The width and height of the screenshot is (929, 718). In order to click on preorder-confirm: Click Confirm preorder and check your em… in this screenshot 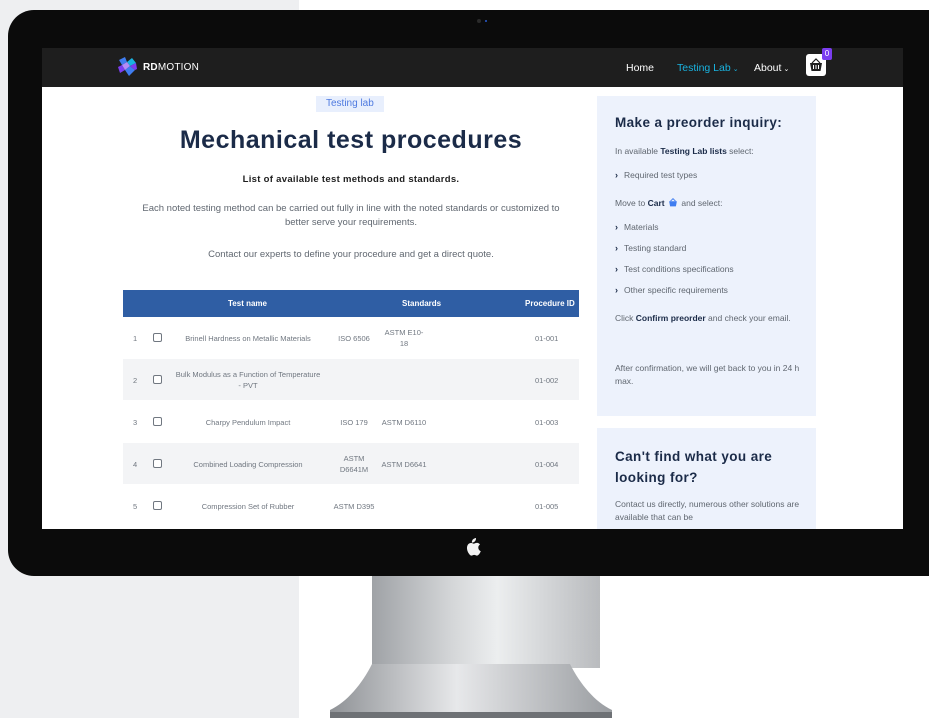, I will do `click(703, 318)`.